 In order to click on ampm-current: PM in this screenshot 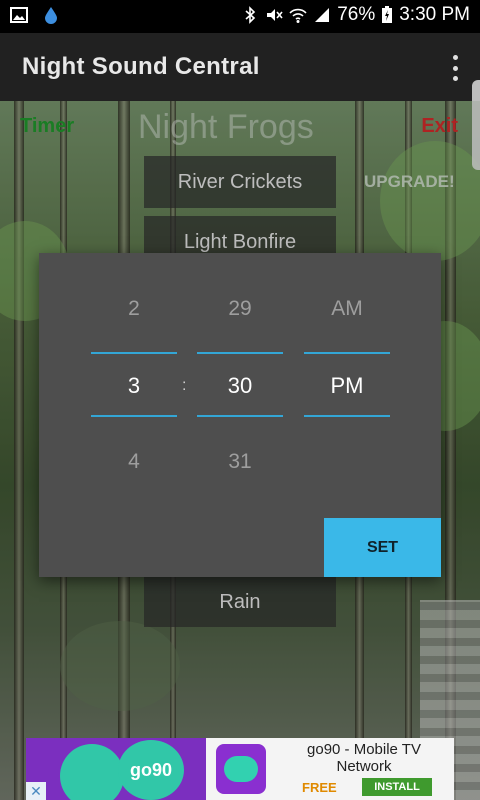, I will do `click(347, 386)`.